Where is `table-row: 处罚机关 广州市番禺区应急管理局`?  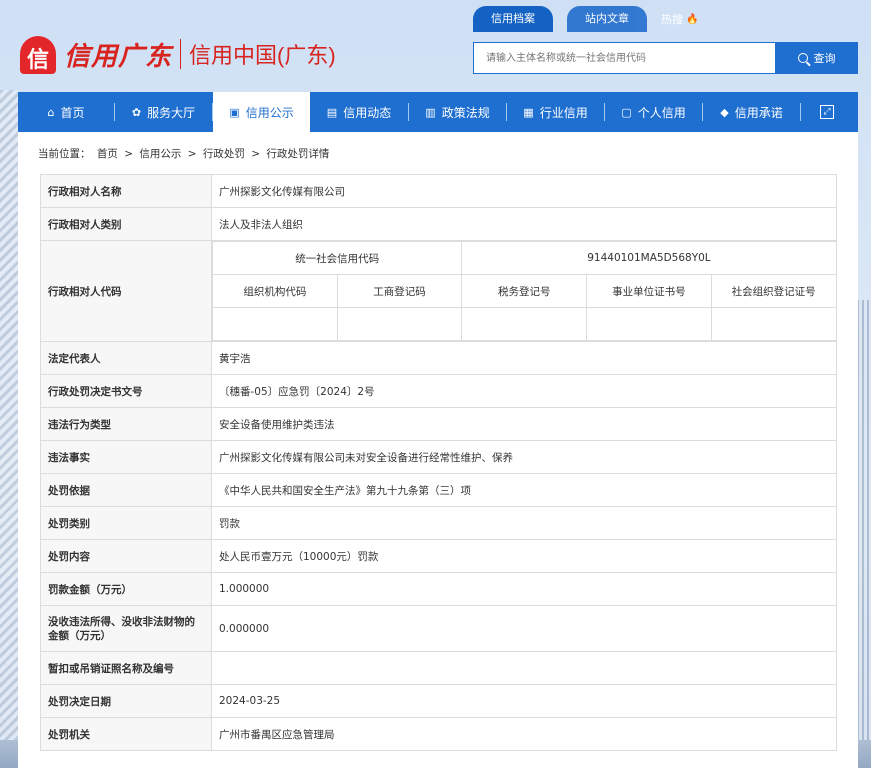
table-row: 处罚机关 广州市番禺区应急管理局 is located at coordinates (438, 734).